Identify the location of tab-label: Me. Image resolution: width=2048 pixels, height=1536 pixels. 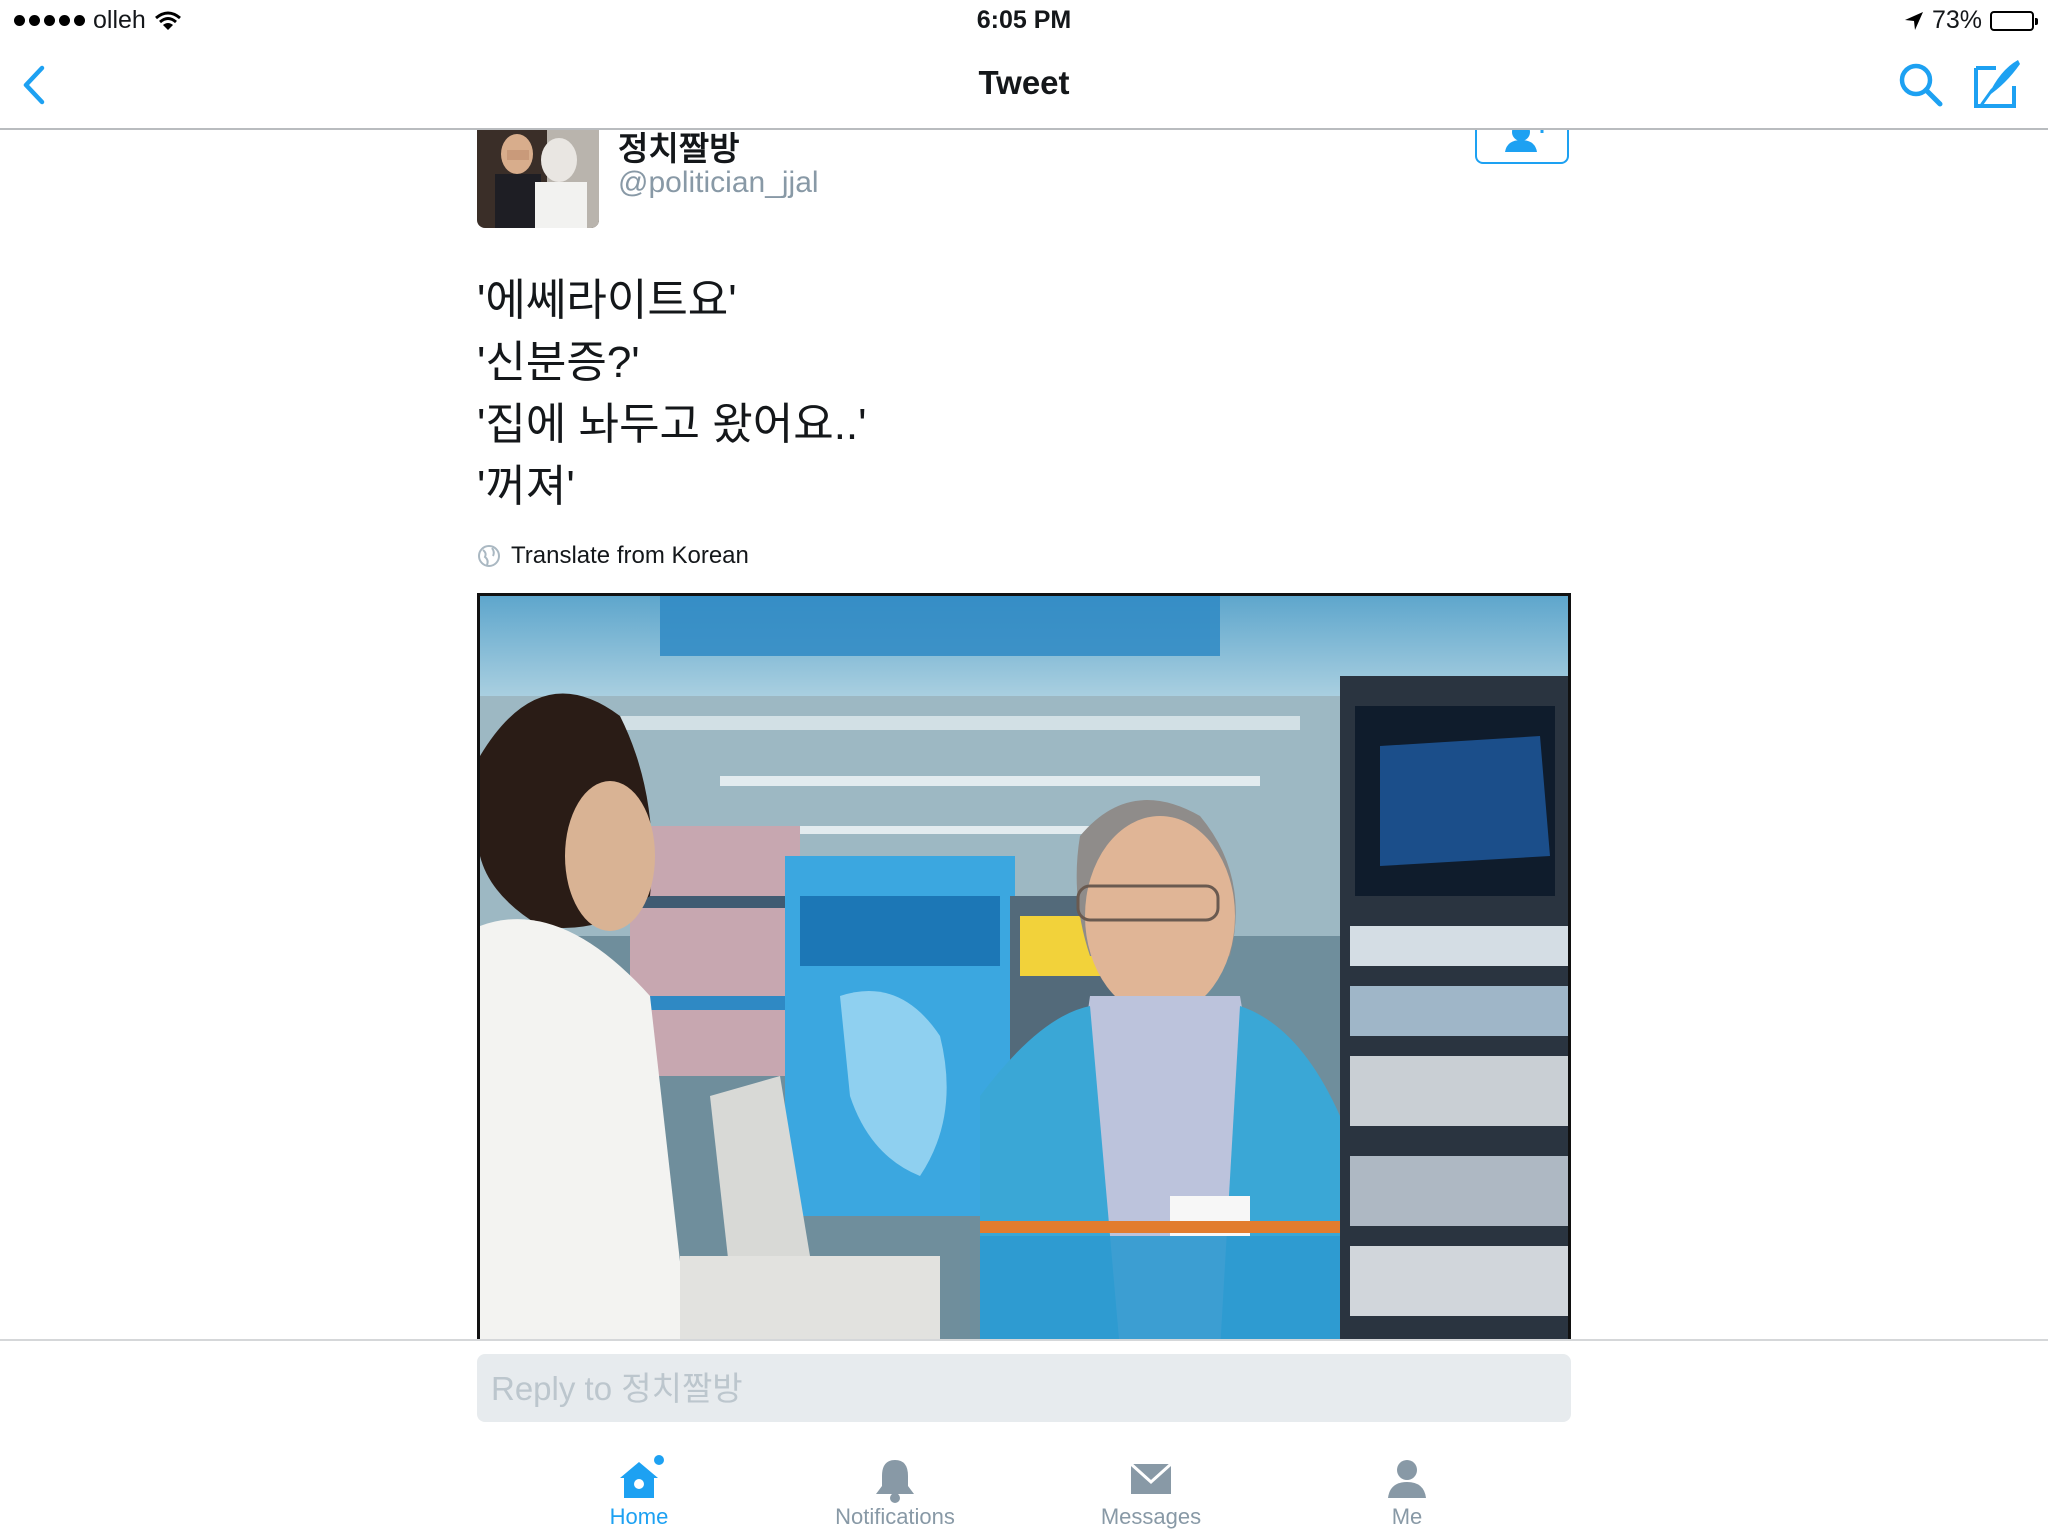
(1407, 1516).